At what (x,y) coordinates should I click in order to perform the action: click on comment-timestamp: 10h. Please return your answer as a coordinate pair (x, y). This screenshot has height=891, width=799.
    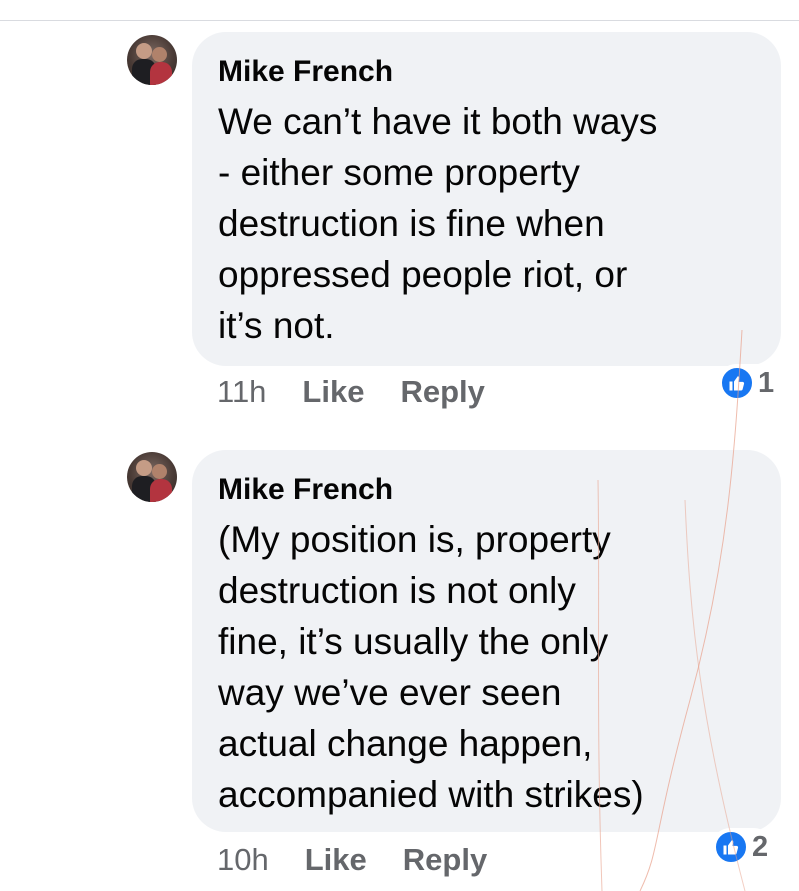
    Looking at the image, I should click on (243, 860).